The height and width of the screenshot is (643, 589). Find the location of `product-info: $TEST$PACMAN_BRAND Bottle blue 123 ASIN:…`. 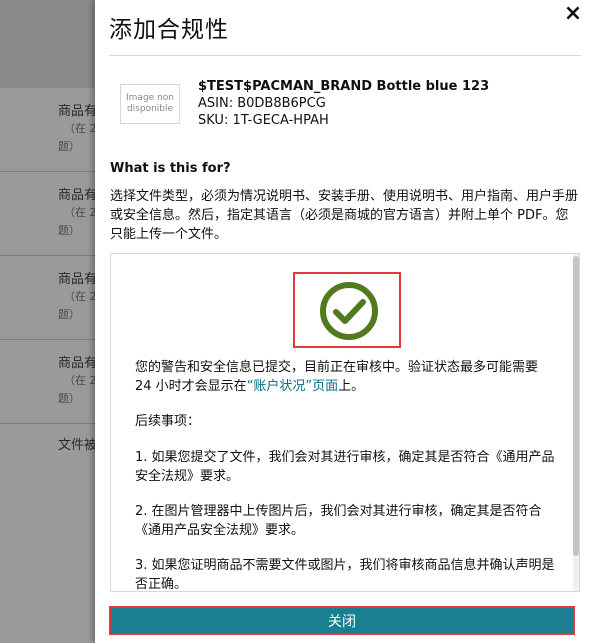

product-info: $TEST$PACMAN_BRAND Bottle blue 123 ASIN:… is located at coordinates (343, 103).